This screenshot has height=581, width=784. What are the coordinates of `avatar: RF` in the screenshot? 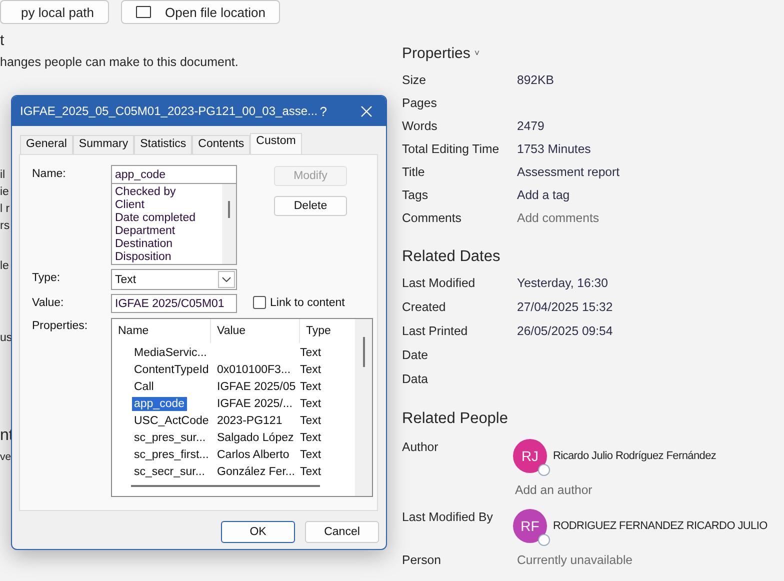 It's located at (530, 526).